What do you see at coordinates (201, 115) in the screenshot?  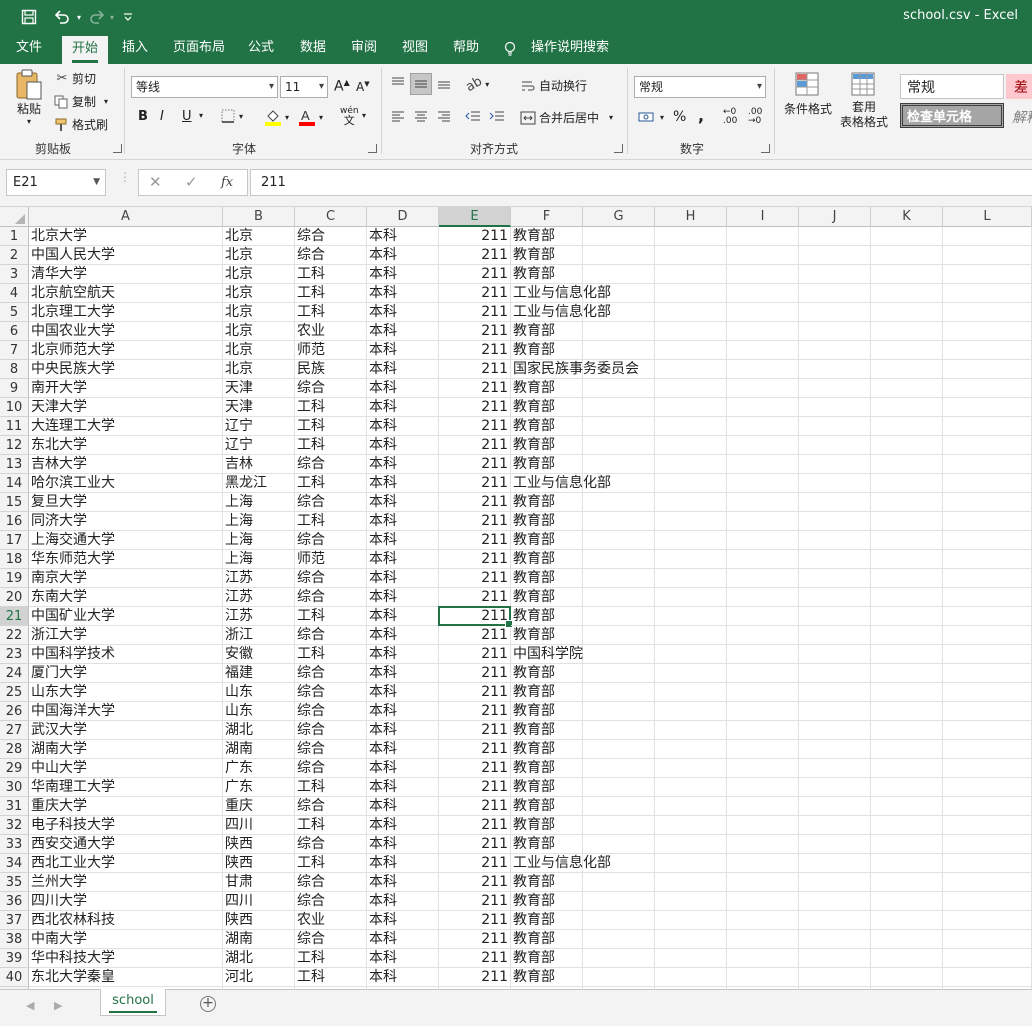 I see `underline-dropdown-icon: ▾` at bounding box center [201, 115].